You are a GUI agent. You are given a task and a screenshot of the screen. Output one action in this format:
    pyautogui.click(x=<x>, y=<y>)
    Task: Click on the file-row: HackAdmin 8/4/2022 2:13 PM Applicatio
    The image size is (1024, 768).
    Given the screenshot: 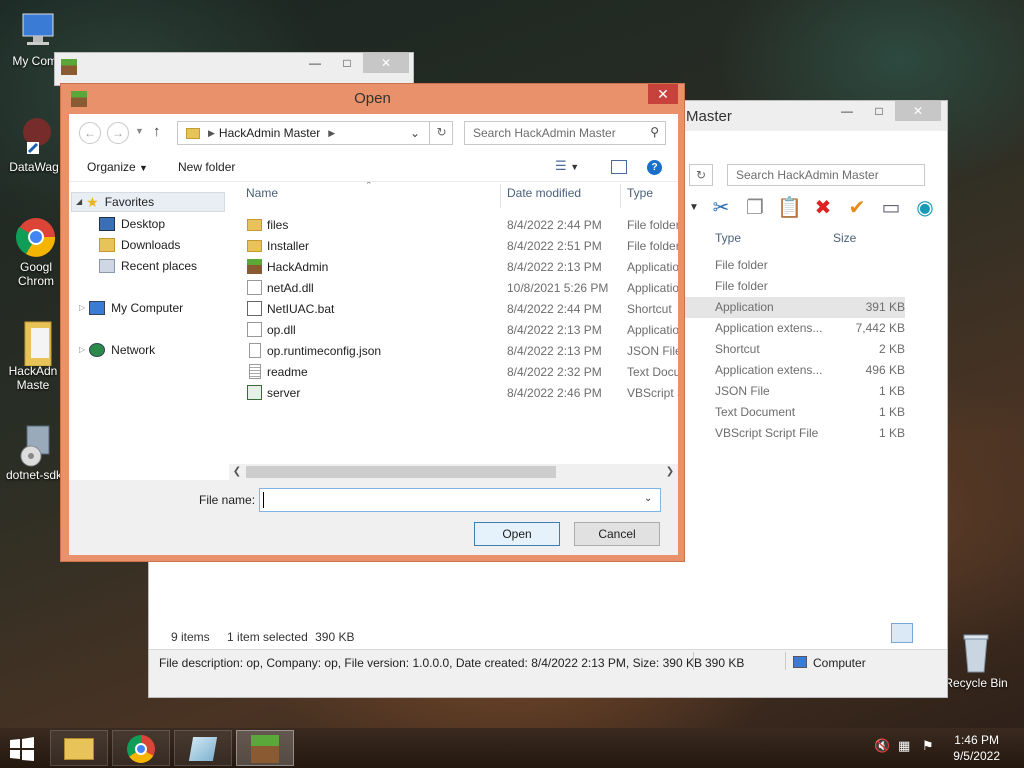 What is the action you would take?
    pyautogui.click(x=457, y=266)
    